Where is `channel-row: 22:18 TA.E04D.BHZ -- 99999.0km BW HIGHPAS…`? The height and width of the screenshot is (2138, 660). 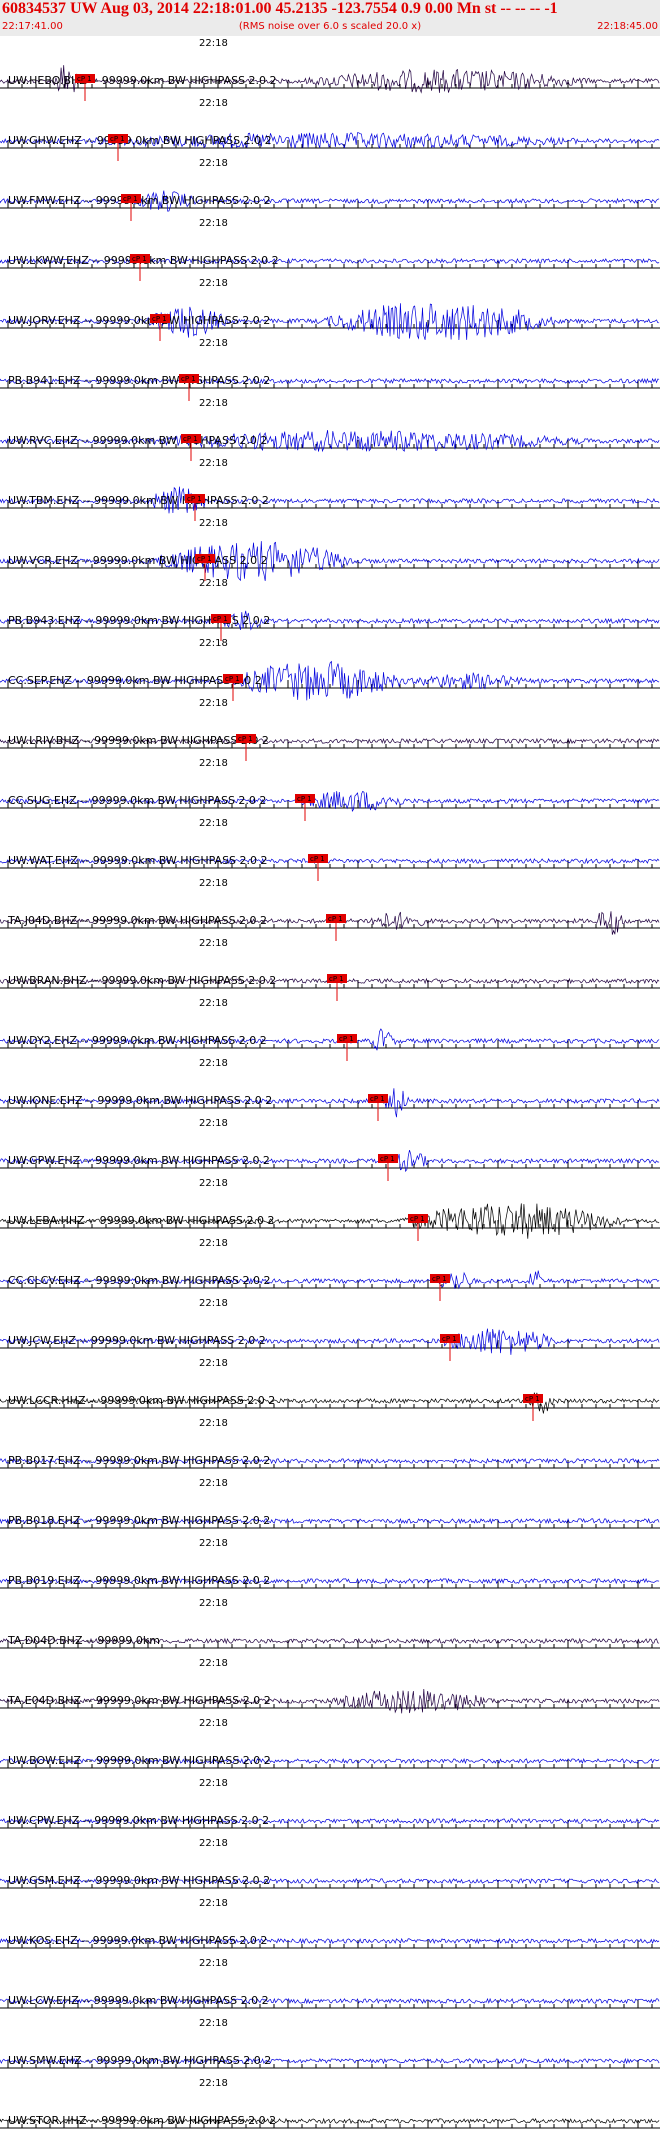
channel-row: 22:18 TA.E04D.BHZ -- 99999.0km BW HIGHPAS… is located at coordinates (330, 1686).